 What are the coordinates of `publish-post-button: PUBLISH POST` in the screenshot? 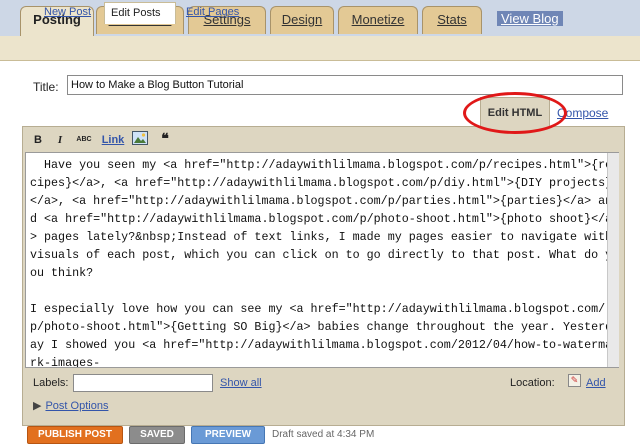 It's located at (75, 435).